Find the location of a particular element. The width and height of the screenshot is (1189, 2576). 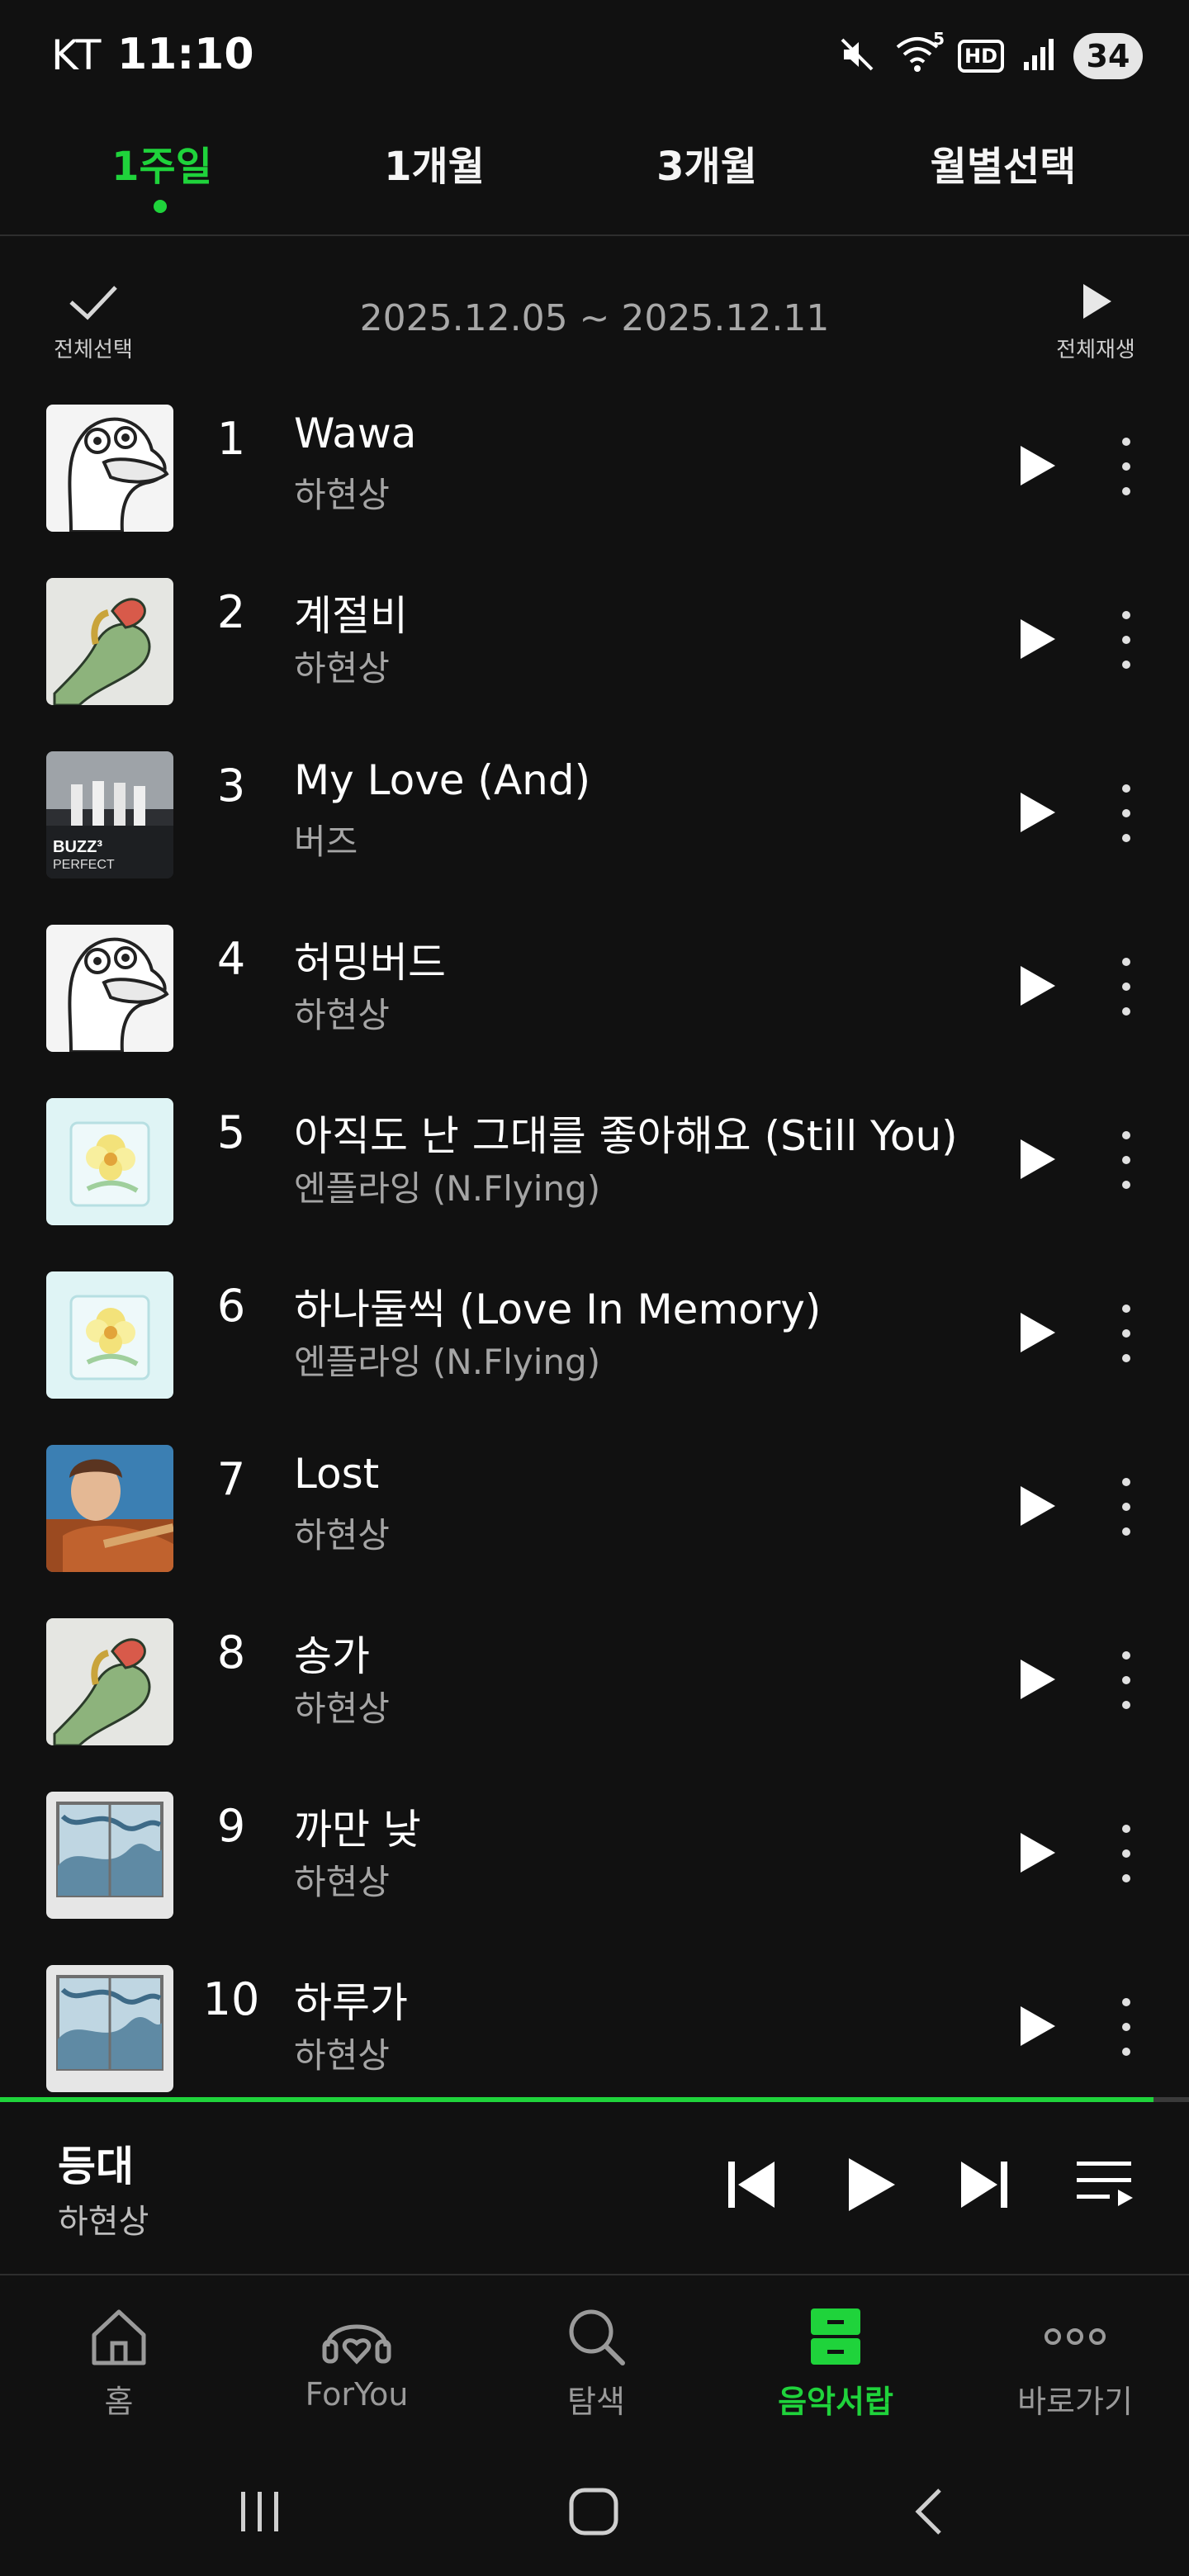

tab-1-week: 1주일 is located at coordinates (162, 163).